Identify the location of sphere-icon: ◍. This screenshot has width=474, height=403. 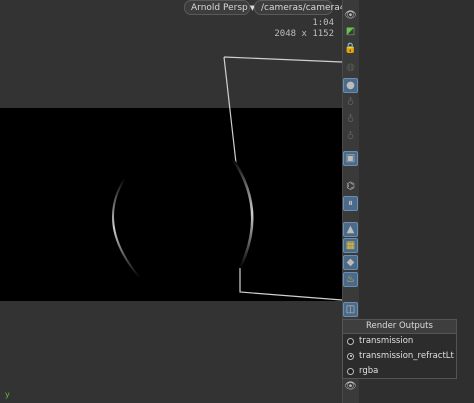
(350, 67).